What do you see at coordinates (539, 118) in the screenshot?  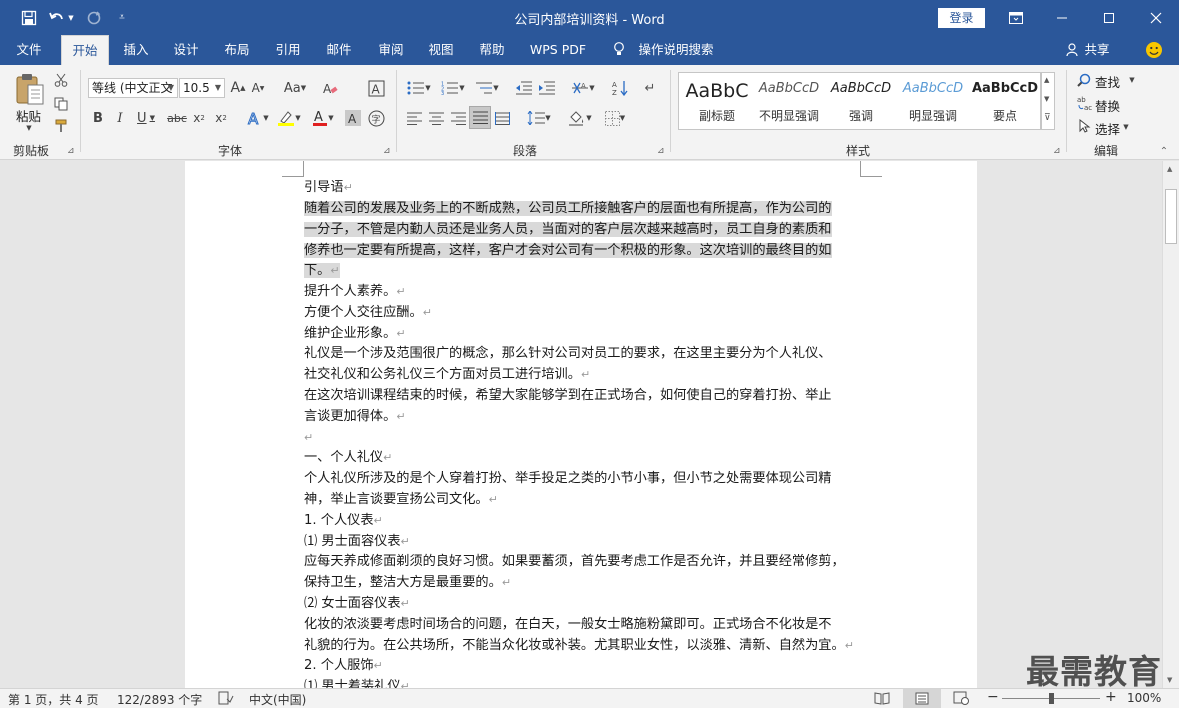 I see `line-spacing-icon: ▼` at bounding box center [539, 118].